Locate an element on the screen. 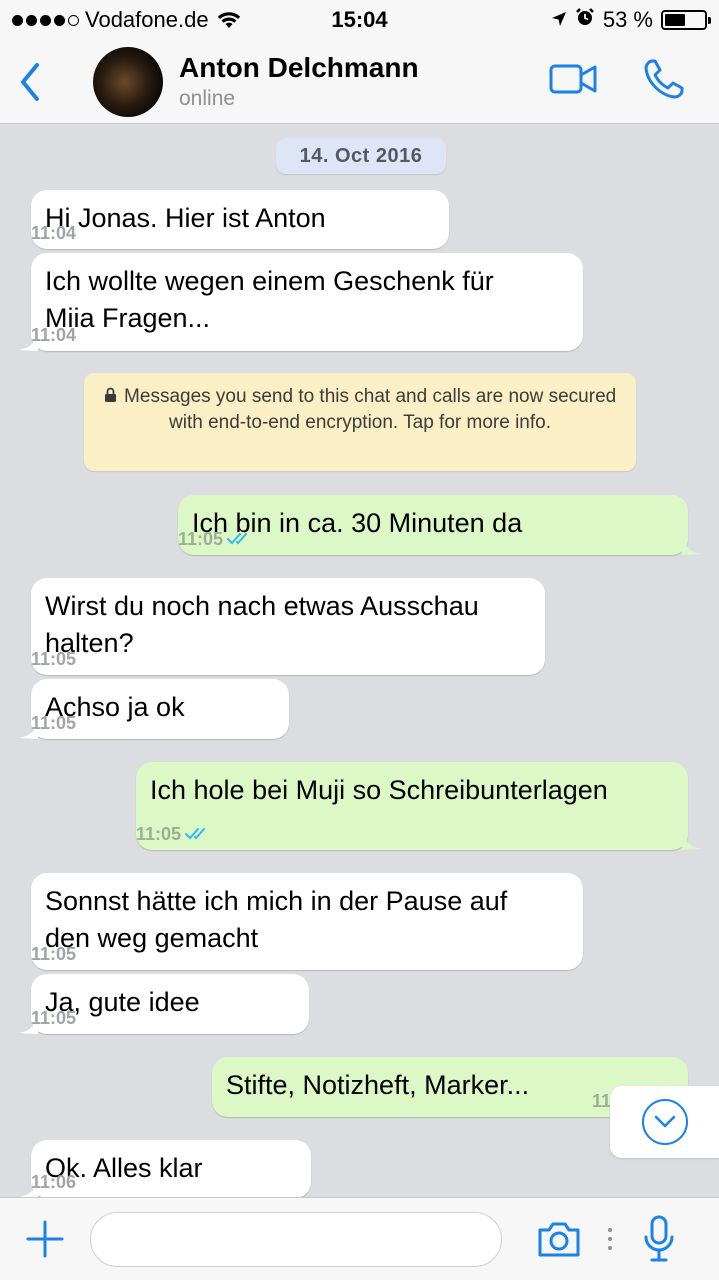 This screenshot has height=1280, width=719. contact-name: Anton Delchmann is located at coordinates (299, 67).